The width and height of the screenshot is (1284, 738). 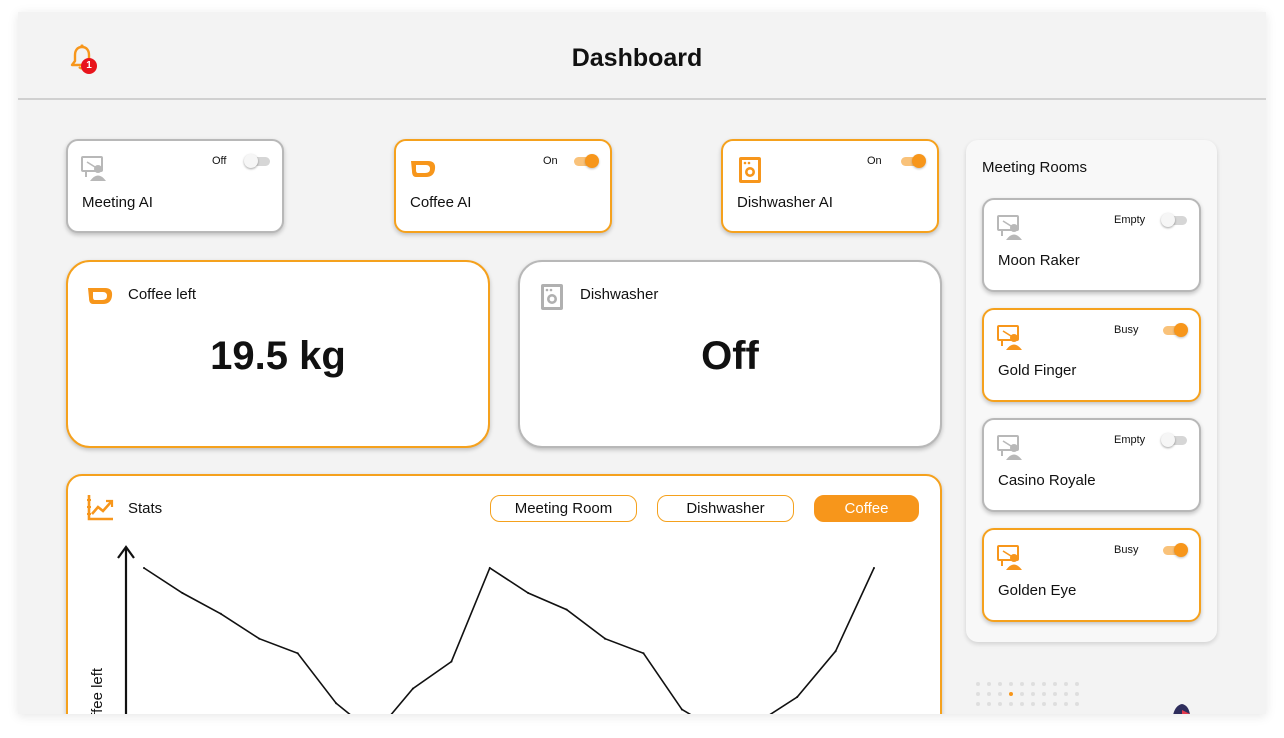 I want to click on room-card-golden-eye: Busy Golden Eye, so click(x=1091, y=575).